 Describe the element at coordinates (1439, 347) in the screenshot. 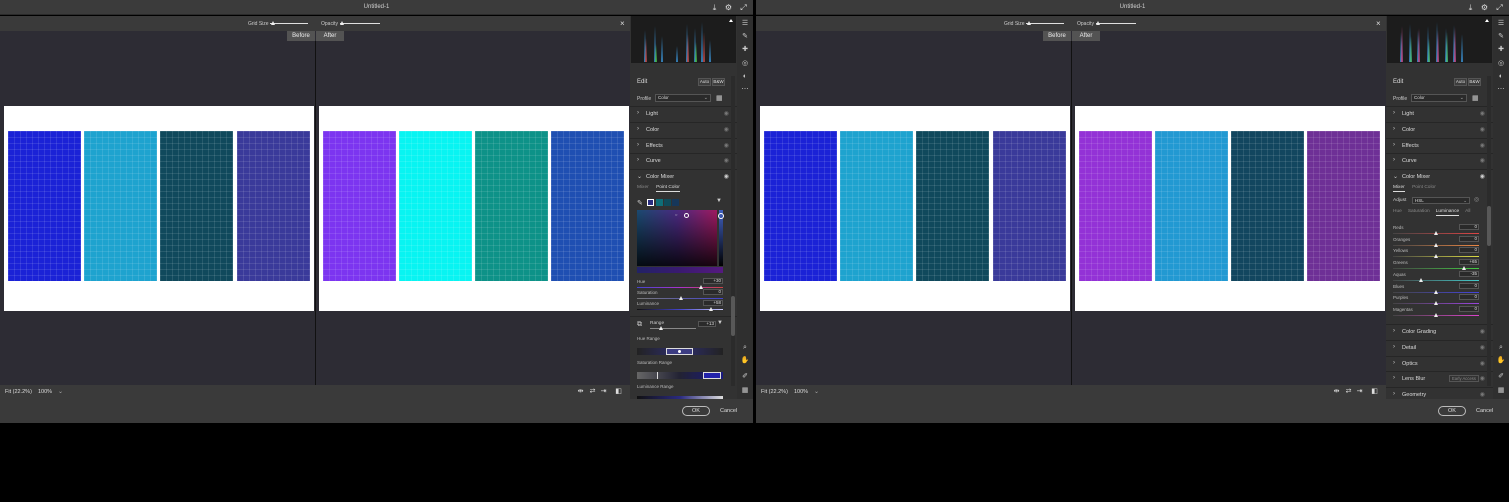

I see `section-detail: › Detail ◉` at that location.